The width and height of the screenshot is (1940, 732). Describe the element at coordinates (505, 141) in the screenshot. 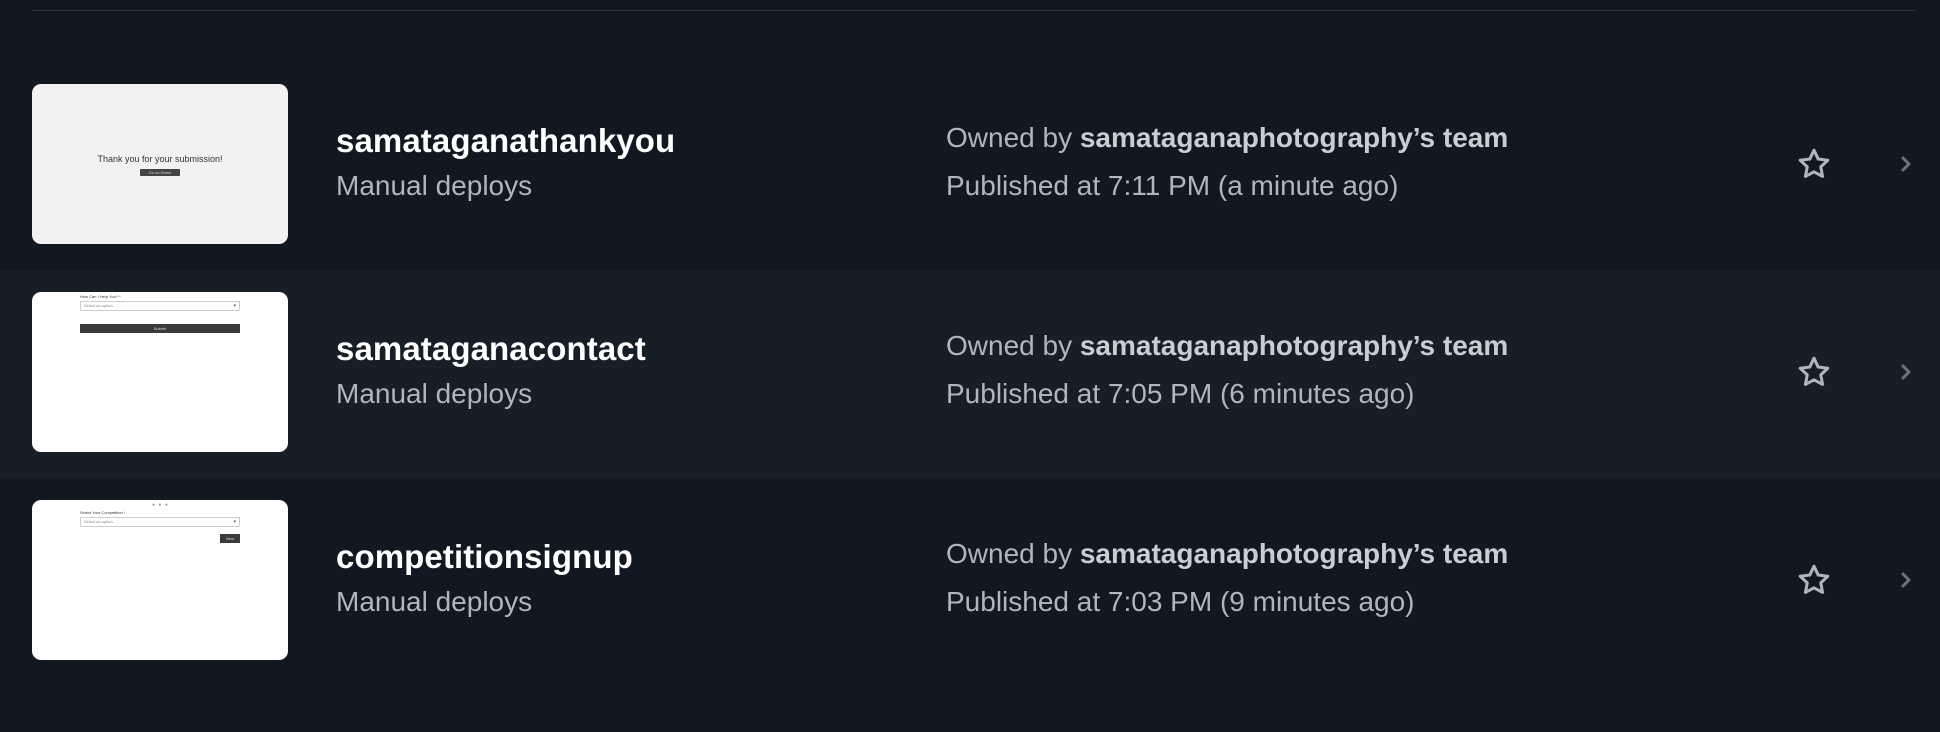

I see `site-name: samataganathankyou` at that location.